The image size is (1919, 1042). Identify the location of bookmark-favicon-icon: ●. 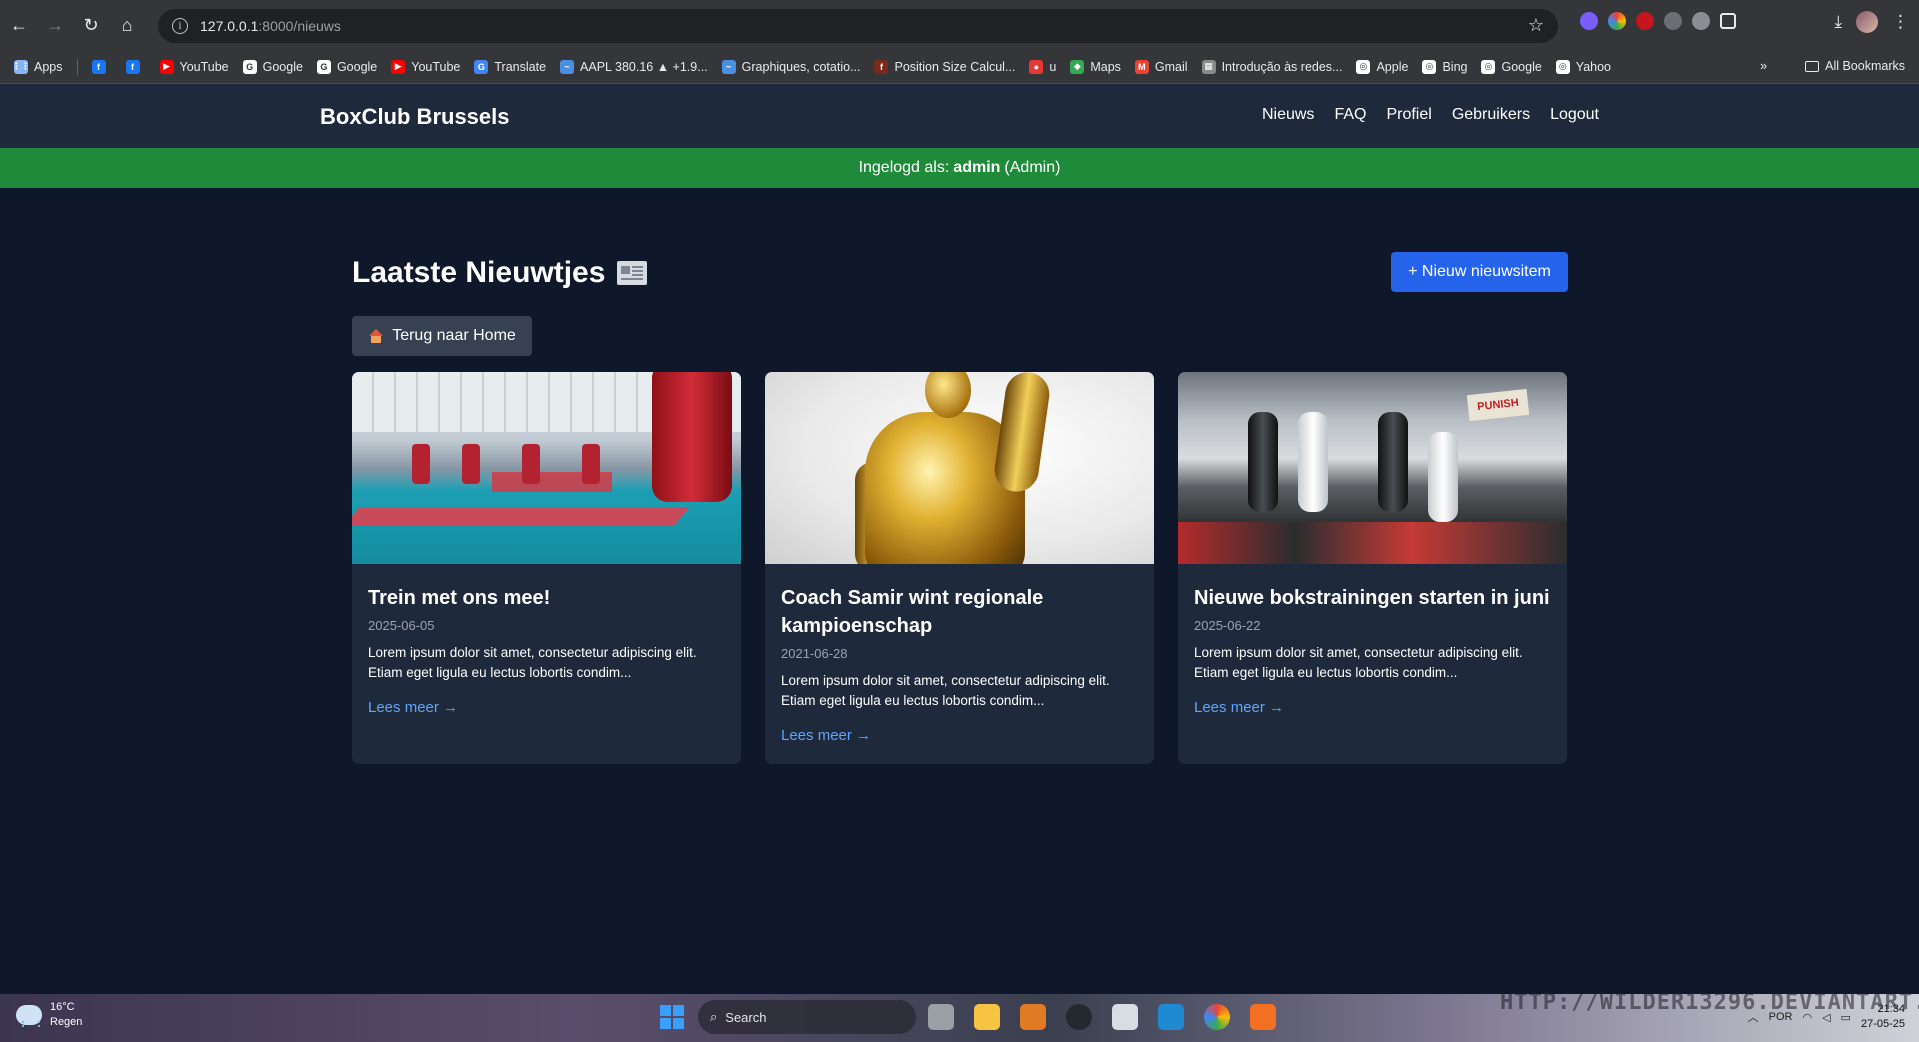
(1036, 66).